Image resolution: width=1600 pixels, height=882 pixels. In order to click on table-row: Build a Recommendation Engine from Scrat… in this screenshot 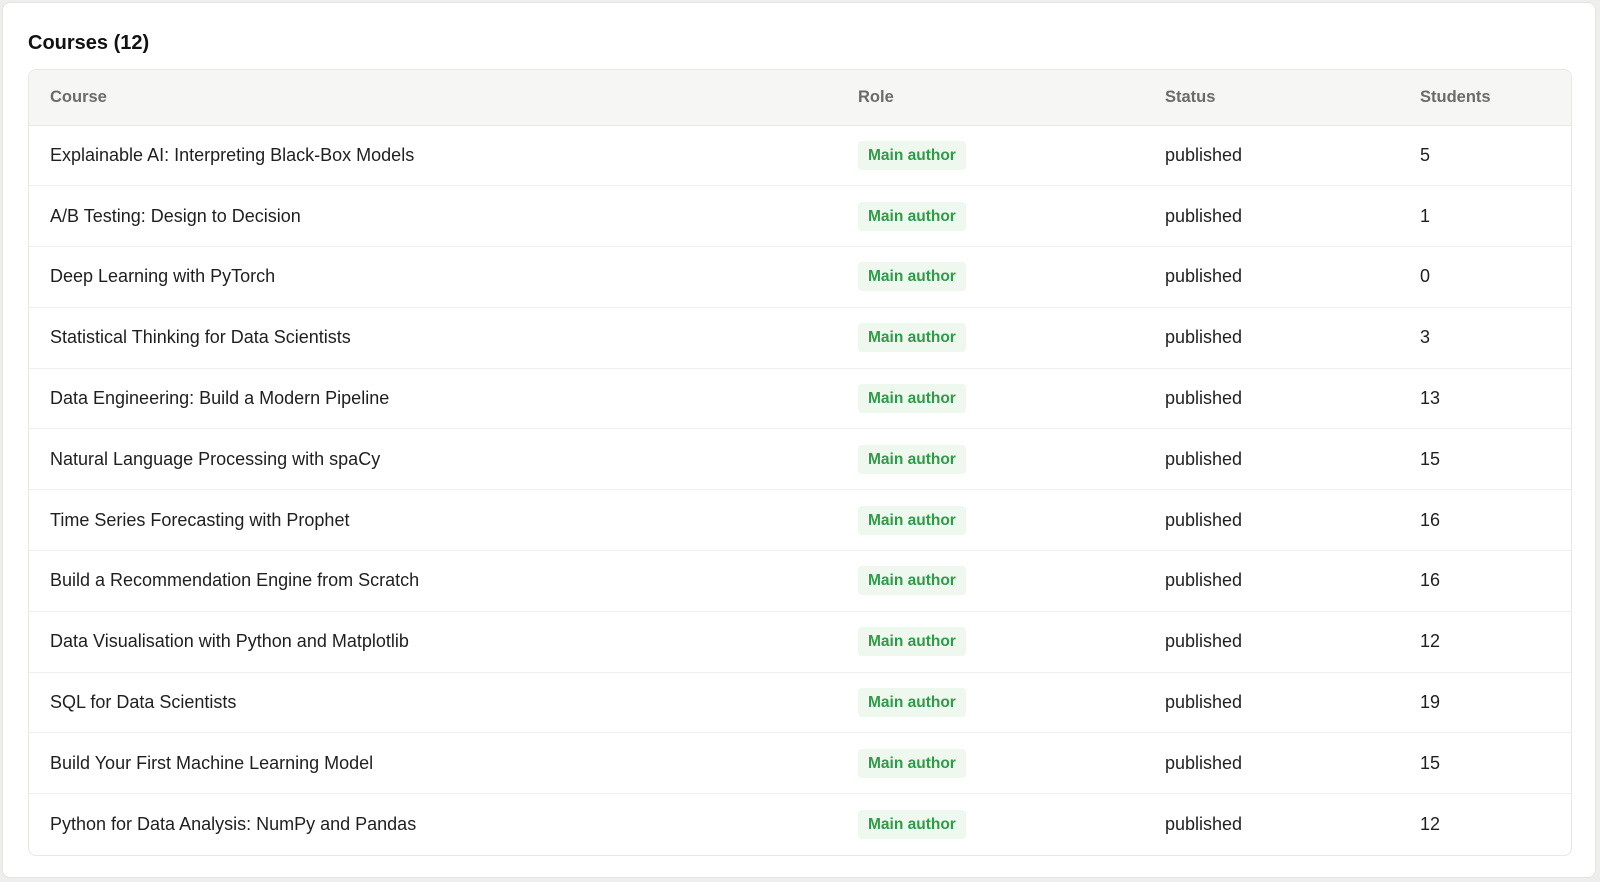, I will do `click(800, 581)`.